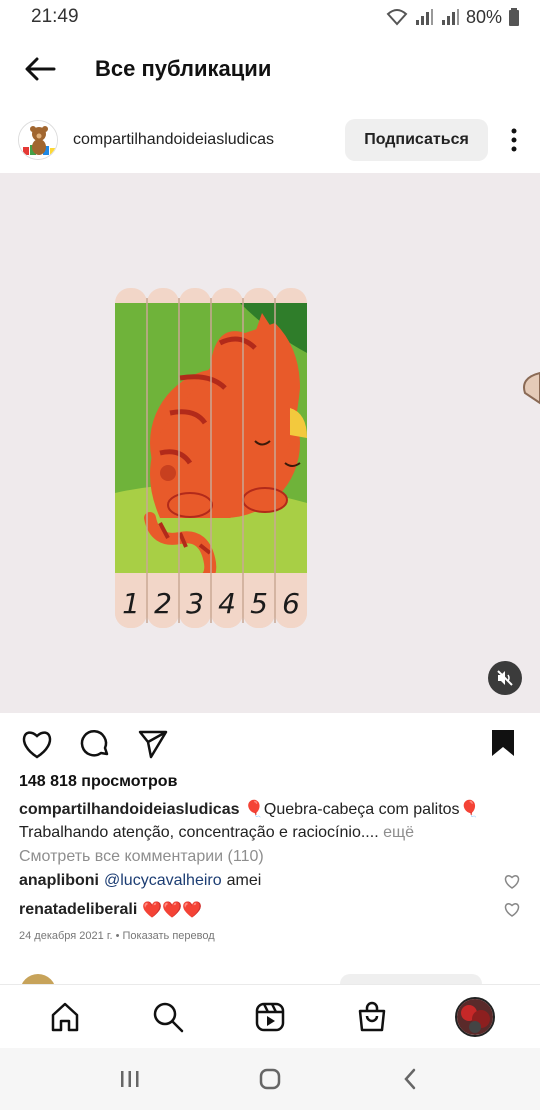 The width and height of the screenshot is (540, 1110). I want to click on reels-icon, so click(270, 1016).